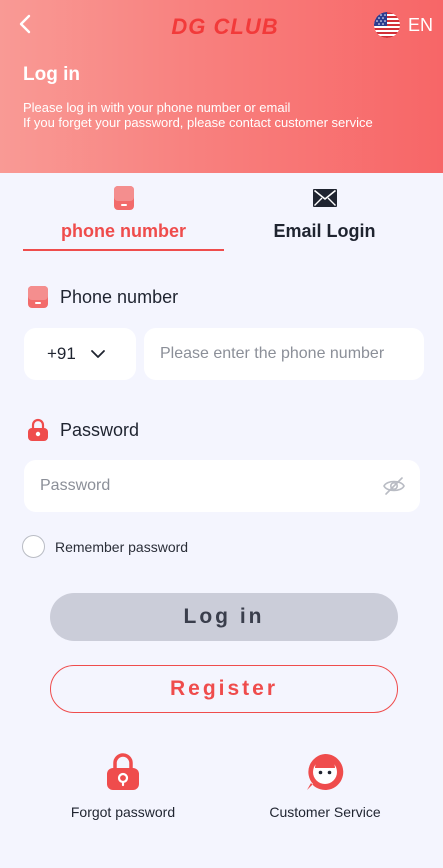 This screenshot has width=443, height=868. What do you see at coordinates (324, 231) in the screenshot?
I see `tab-email-label: Email Login` at bounding box center [324, 231].